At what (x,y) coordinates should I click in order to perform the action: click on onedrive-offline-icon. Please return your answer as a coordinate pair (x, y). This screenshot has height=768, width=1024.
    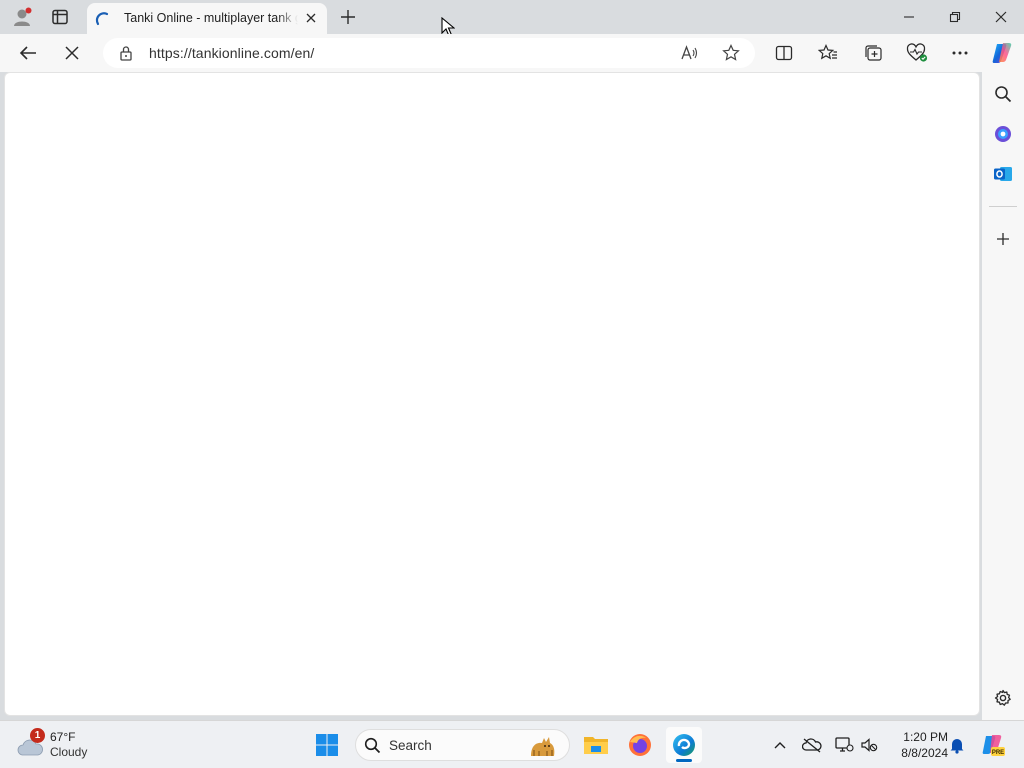
    Looking at the image, I should click on (812, 745).